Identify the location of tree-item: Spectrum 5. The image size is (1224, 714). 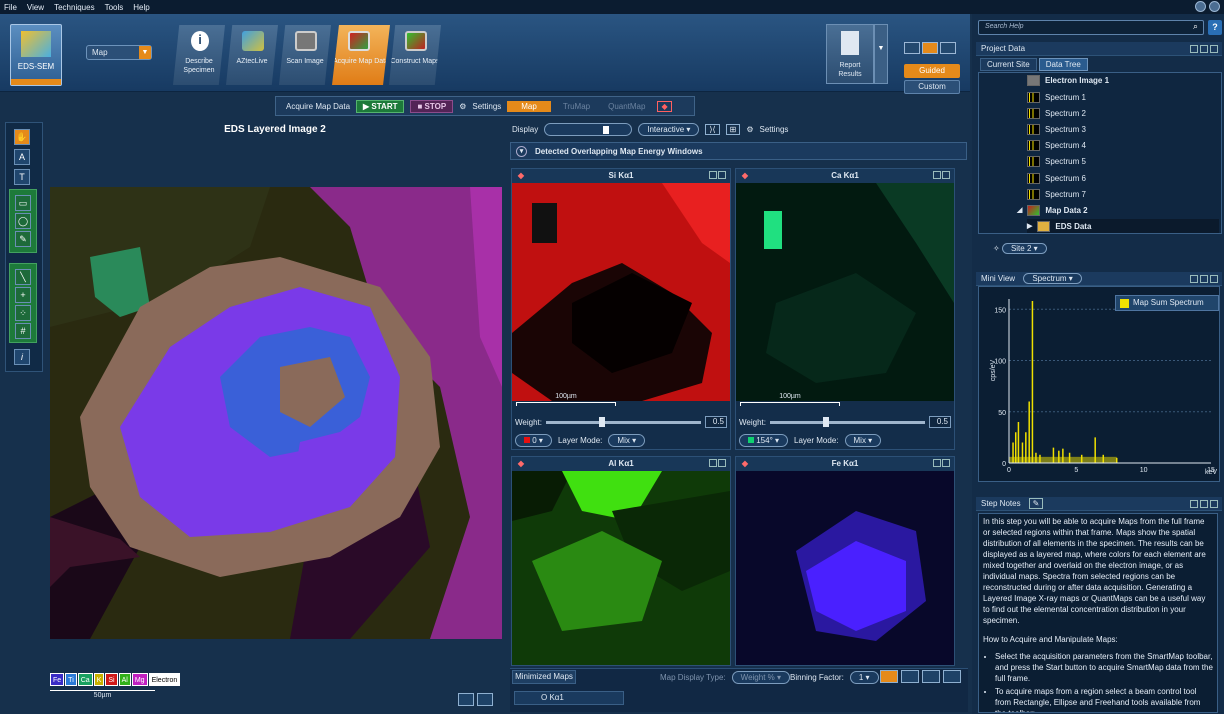
(1117, 161).